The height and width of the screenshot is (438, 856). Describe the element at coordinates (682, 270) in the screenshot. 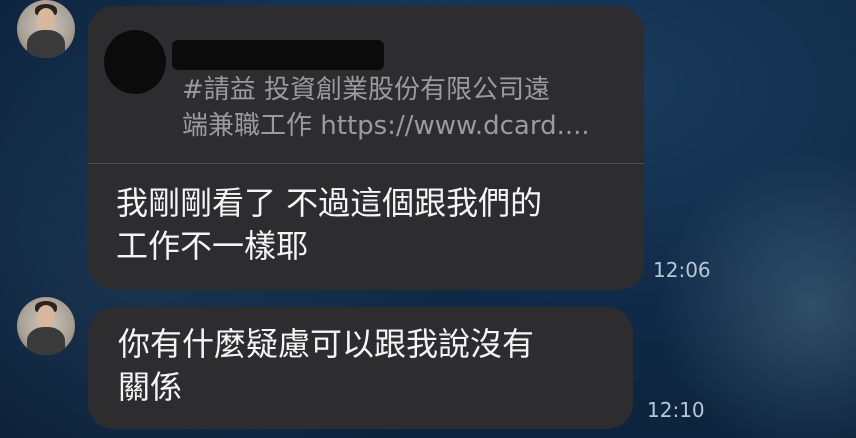

I see `message-timestamp: 12:06` at that location.